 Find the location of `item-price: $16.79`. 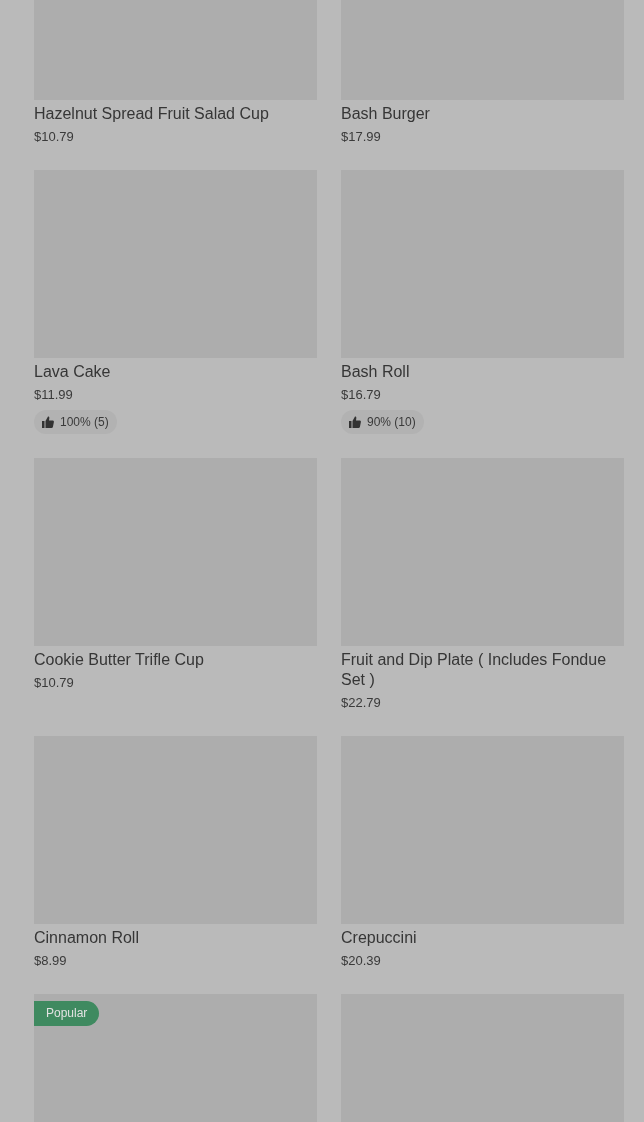

item-price: $16.79 is located at coordinates (361, 395).